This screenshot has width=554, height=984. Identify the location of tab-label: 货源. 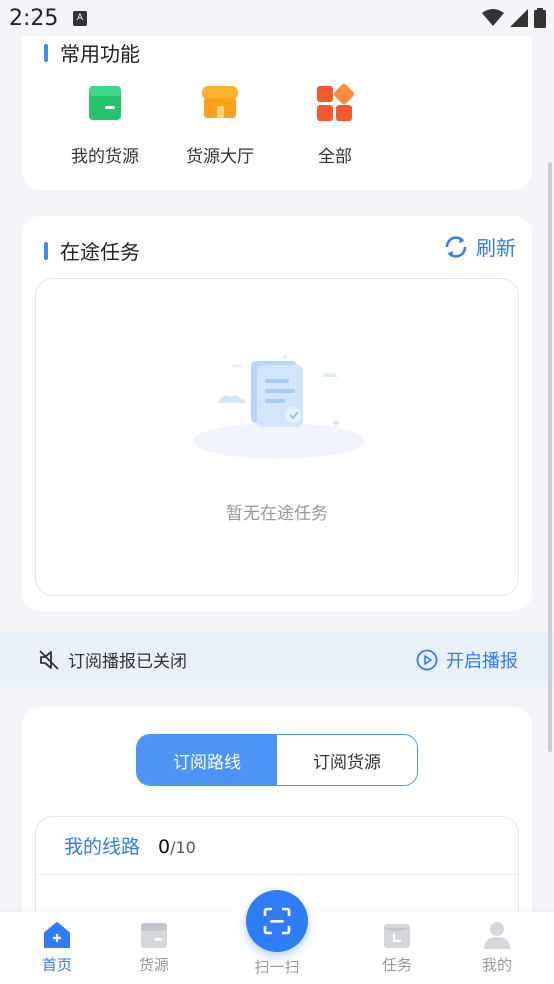
(153, 965).